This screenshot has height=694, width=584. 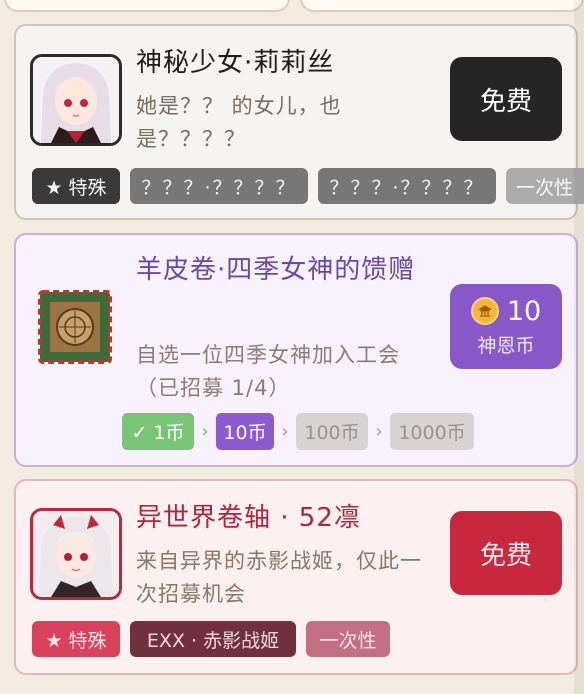 What do you see at coordinates (279, 577) in the screenshot?
I see `card-description: 来自异界的赤影战姬，仅此一次招募机会` at bounding box center [279, 577].